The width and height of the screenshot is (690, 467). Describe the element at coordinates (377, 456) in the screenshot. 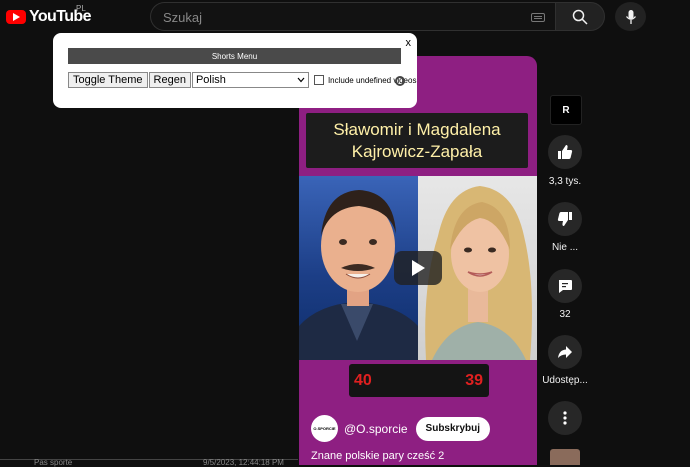

I see `video-caption: Znane polskie pary cześć 2` at that location.